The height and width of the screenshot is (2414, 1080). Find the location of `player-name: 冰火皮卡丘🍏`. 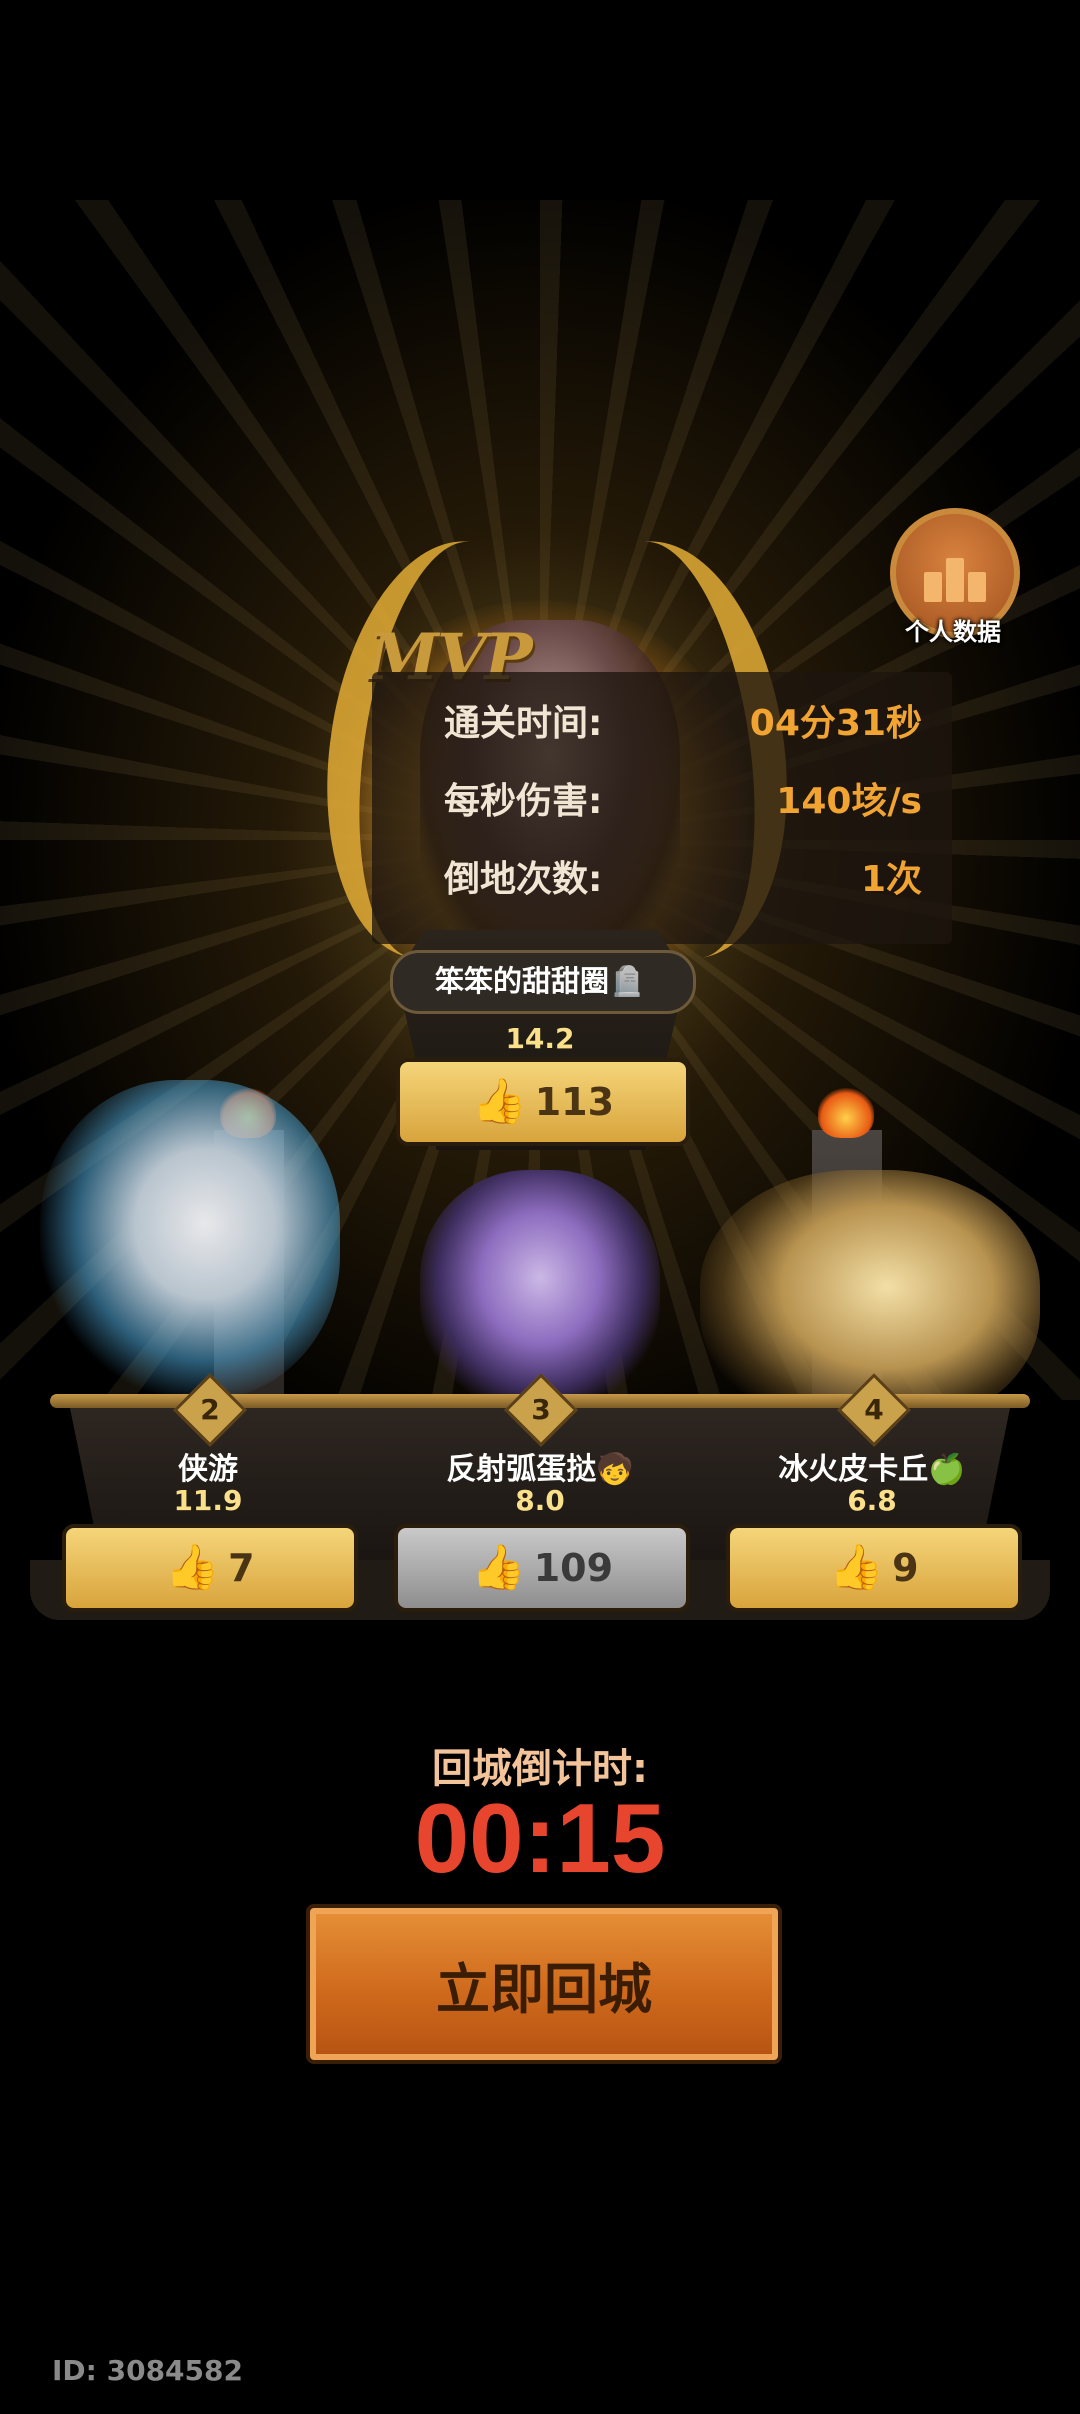

player-name: 冰火皮卡丘🍏 is located at coordinates (872, 1469).